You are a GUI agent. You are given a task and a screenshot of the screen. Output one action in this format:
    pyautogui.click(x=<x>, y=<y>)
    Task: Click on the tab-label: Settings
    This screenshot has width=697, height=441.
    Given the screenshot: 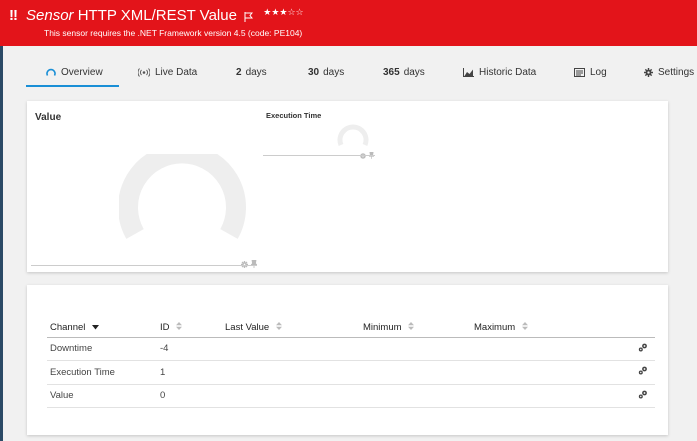 What is the action you would take?
    pyautogui.click(x=676, y=72)
    